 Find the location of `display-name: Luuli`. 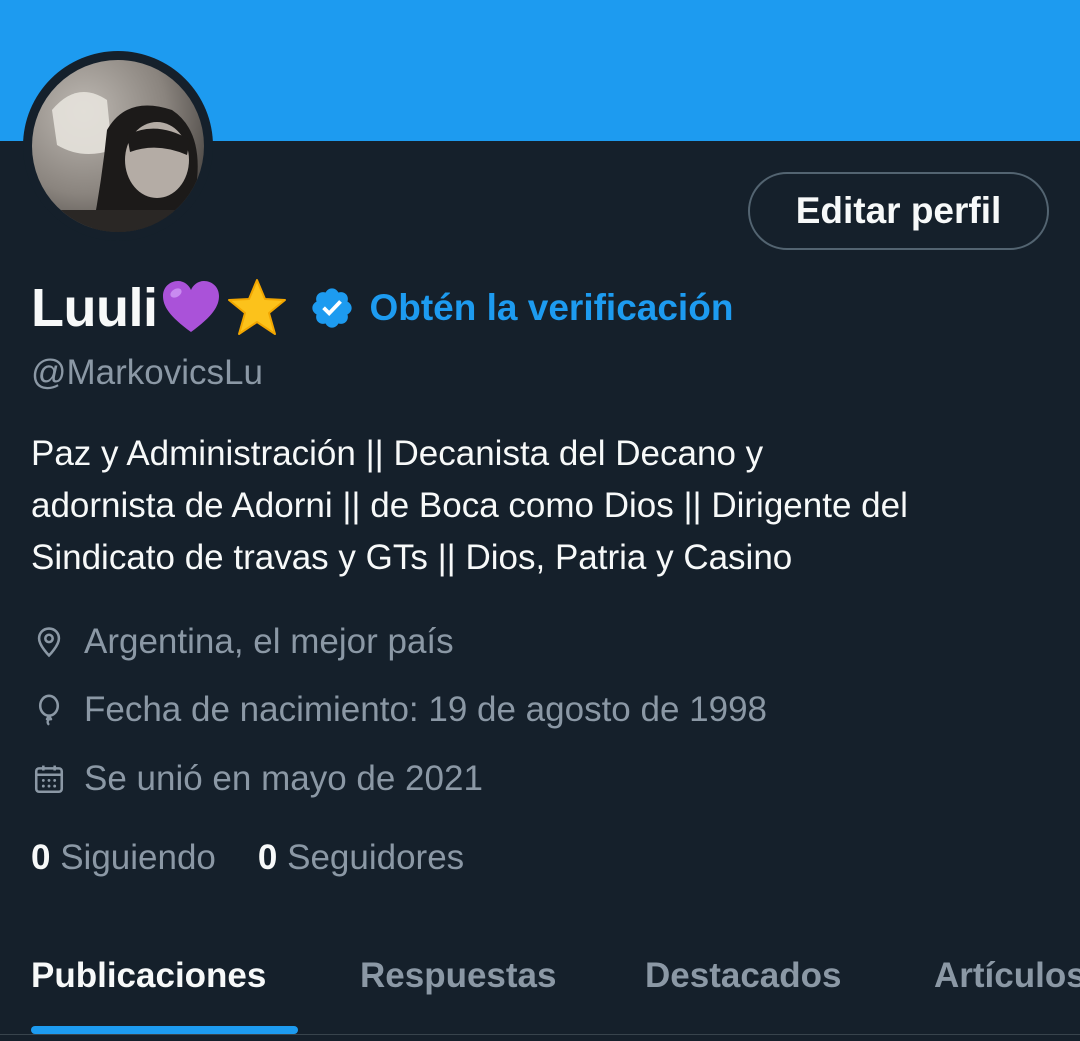

display-name: Luuli is located at coordinates (94, 308).